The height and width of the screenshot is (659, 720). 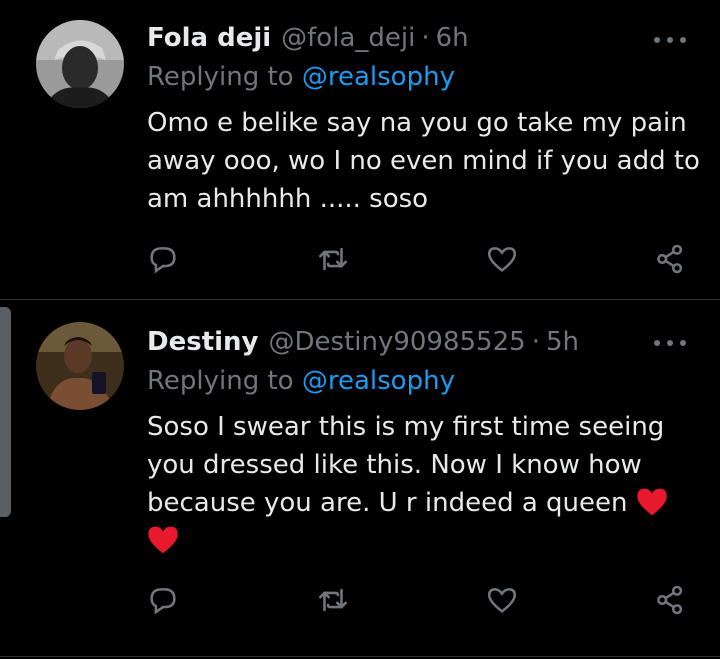 I want to click on author-name: Destiny, so click(x=203, y=342).